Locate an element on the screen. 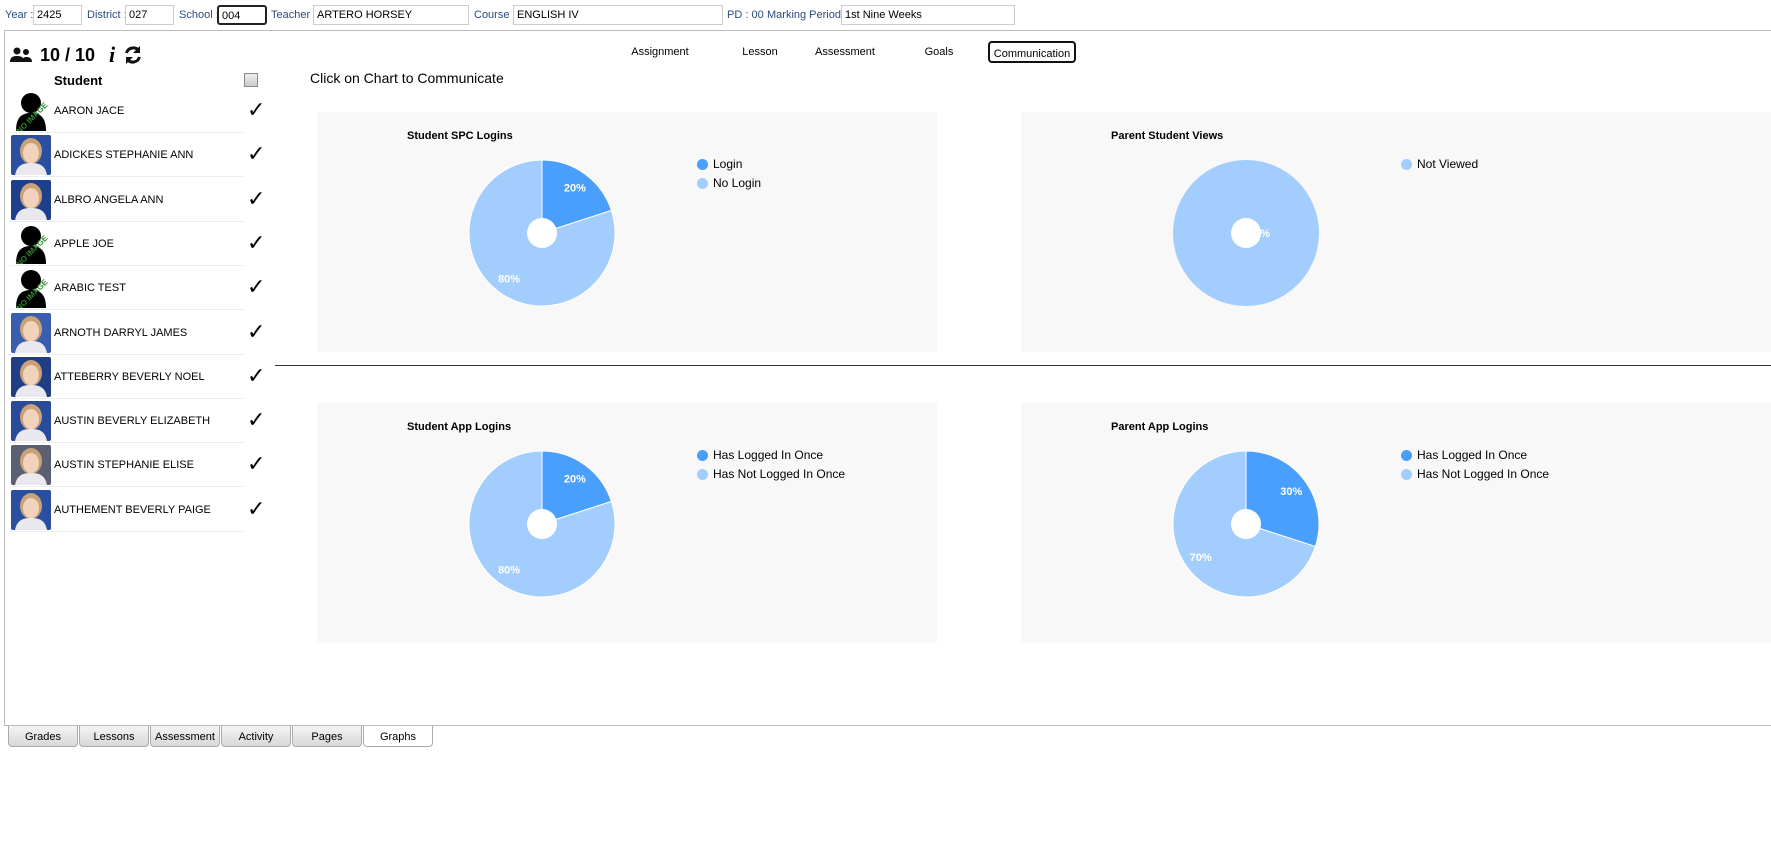 The height and width of the screenshot is (848, 1771). bottom-tab-lessons: Lessons is located at coordinates (114, 736).